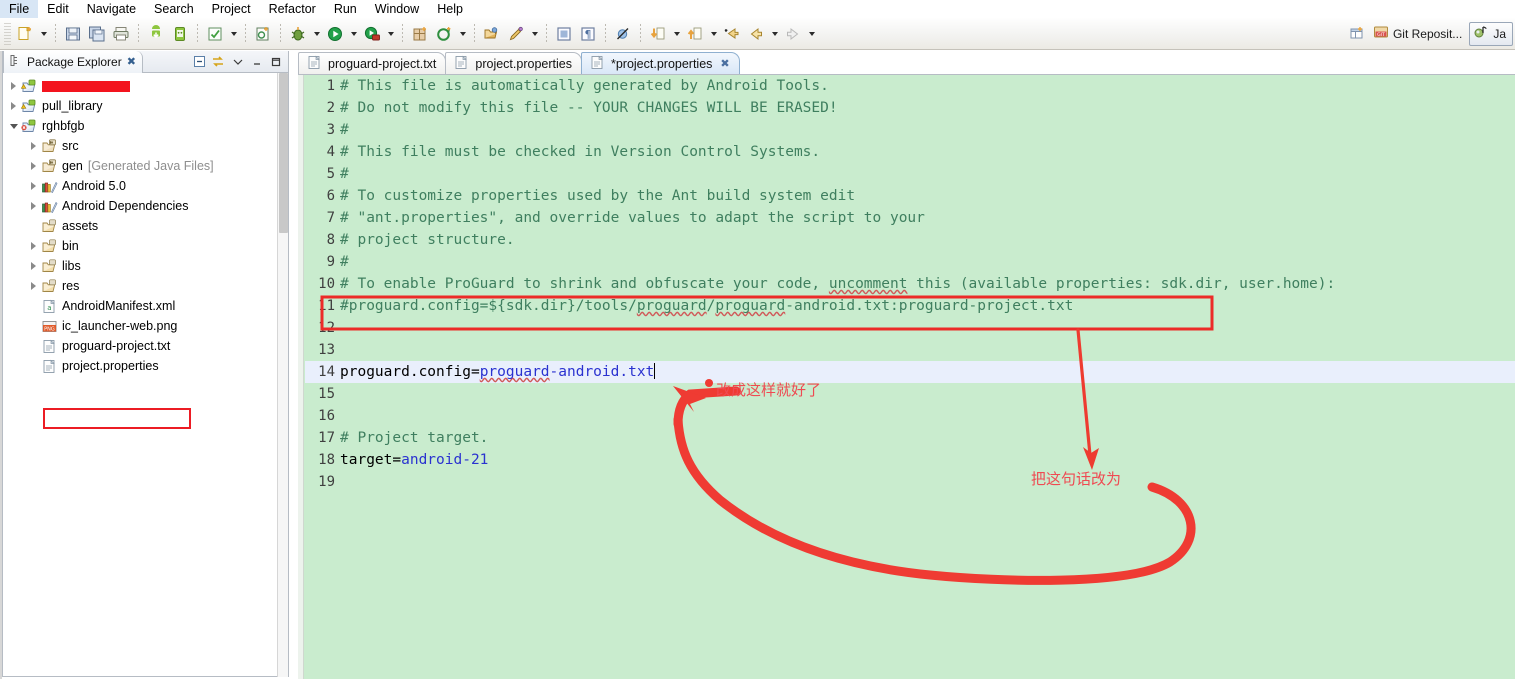 The image size is (1515, 679). Describe the element at coordinates (145, 186) in the screenshot. I see `tree-item-android-5-0: Android 5.0` at that location.